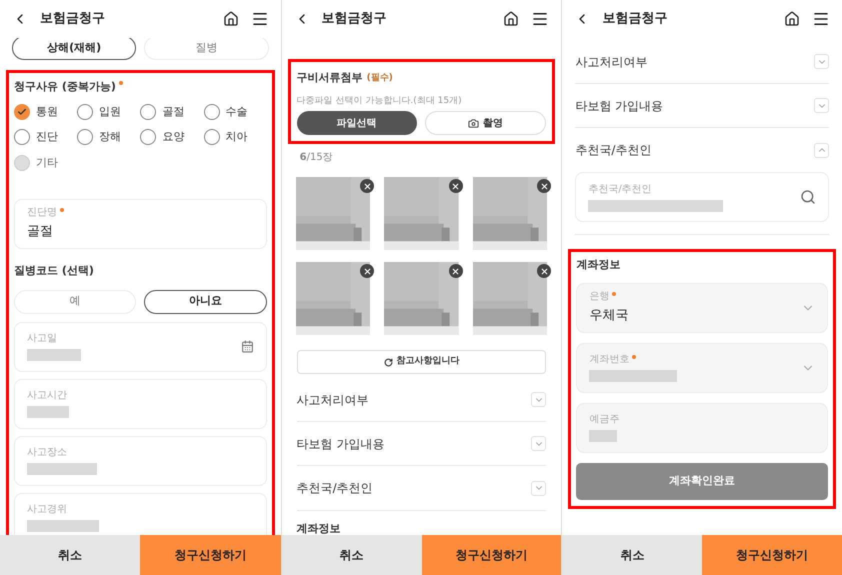  I want to click on hint-text: 다중파일 선택이 가능합니다.(최대 15개), so click(379, 101).